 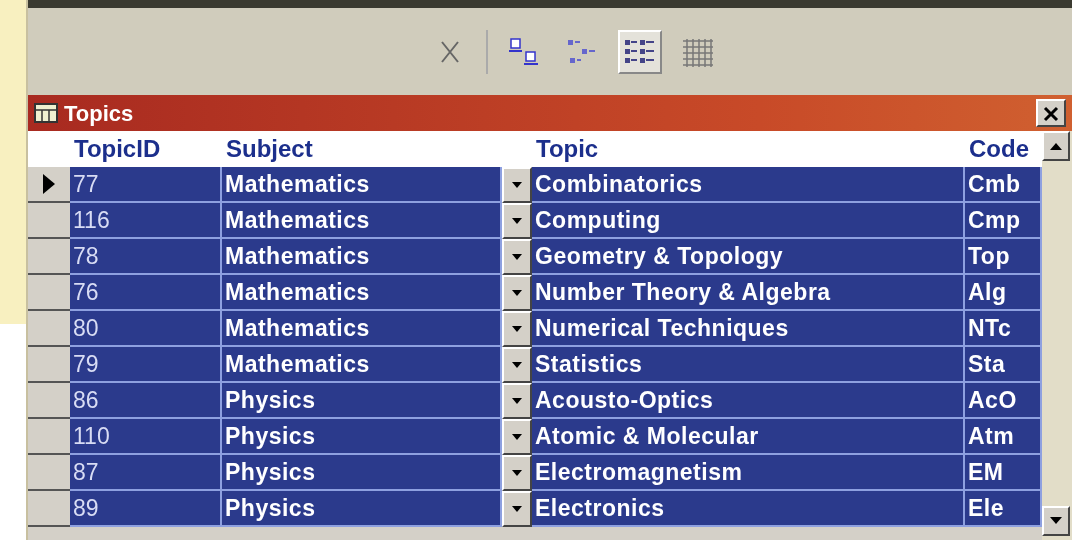 I want to click on scroll-down-button, so click(x=1056, y=521).